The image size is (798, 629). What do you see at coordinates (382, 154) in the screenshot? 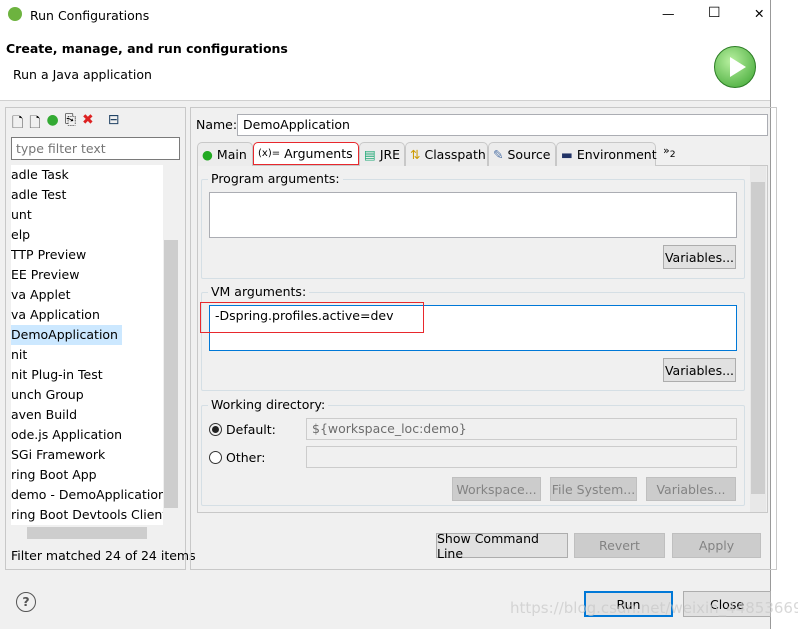
I see `tab-jre: ▤ JRE` at bounding box center [382, 154].